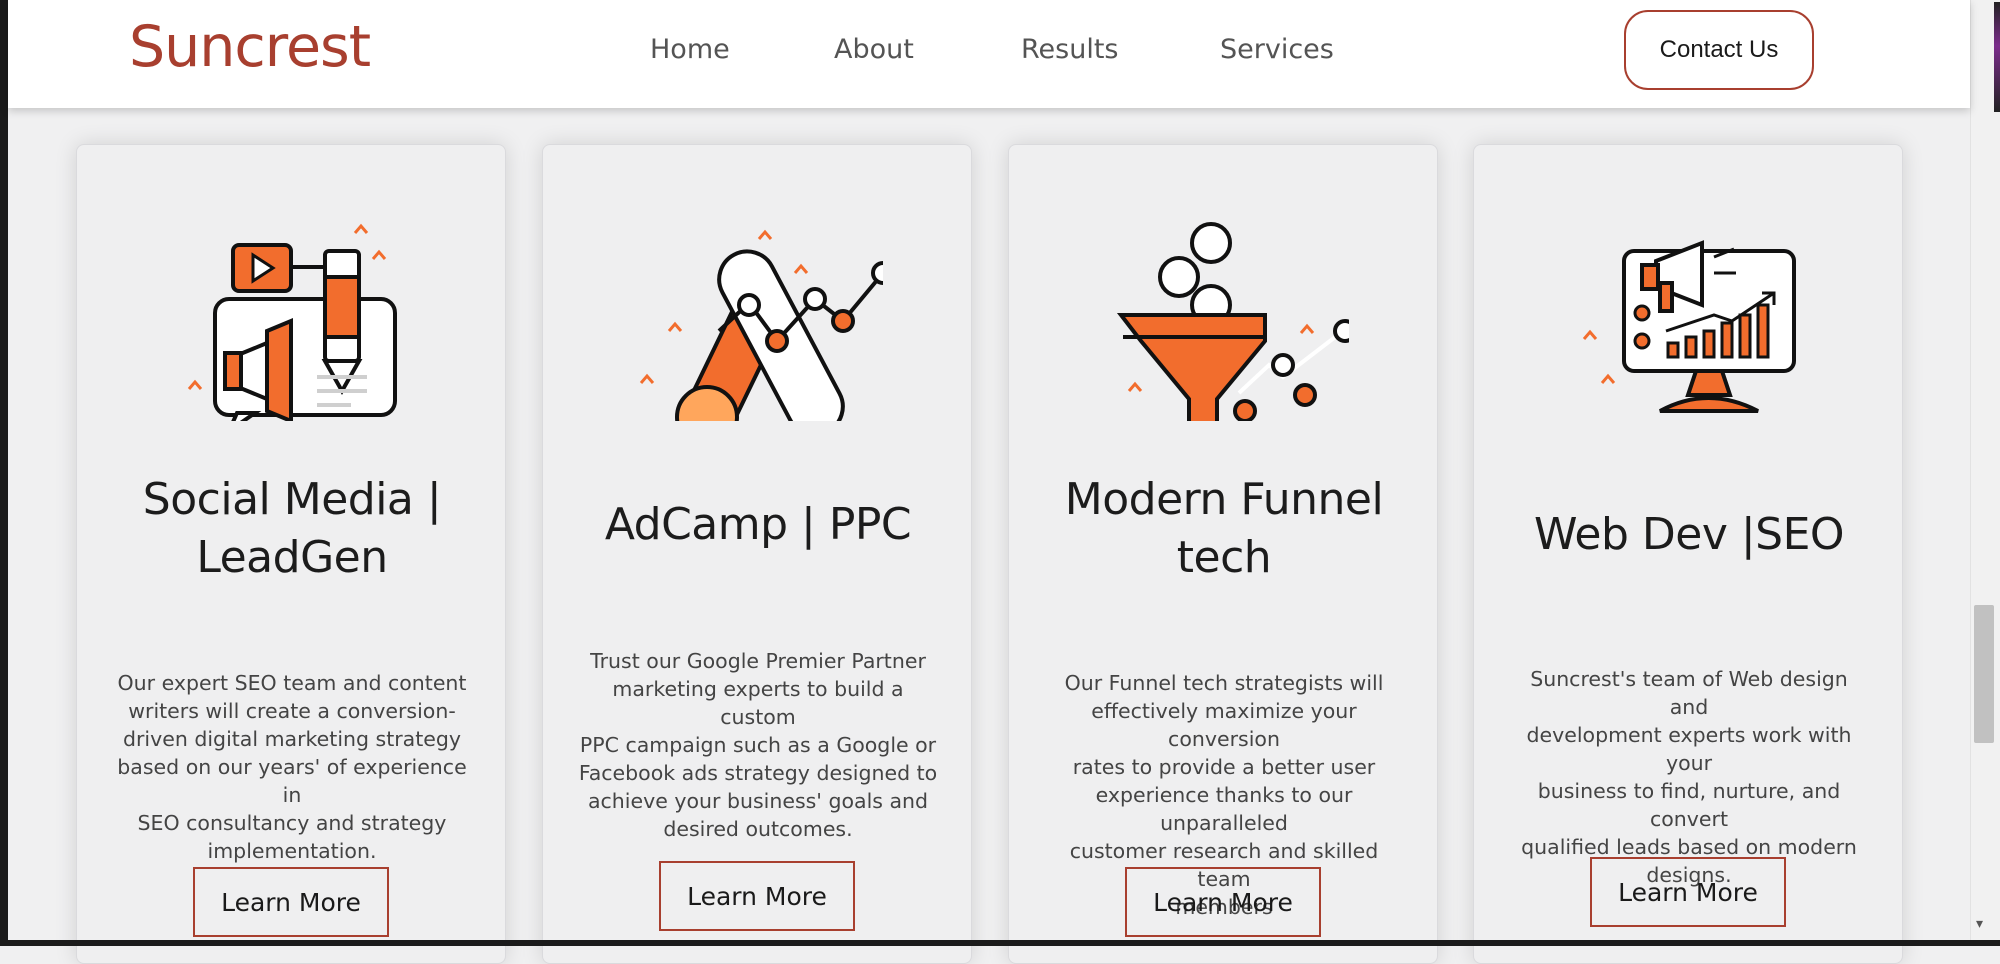  What do you see at coordinates (1689, 326) in the screenshot?
I see `monitor-growth-icon` at bounding box center [1689, 326].